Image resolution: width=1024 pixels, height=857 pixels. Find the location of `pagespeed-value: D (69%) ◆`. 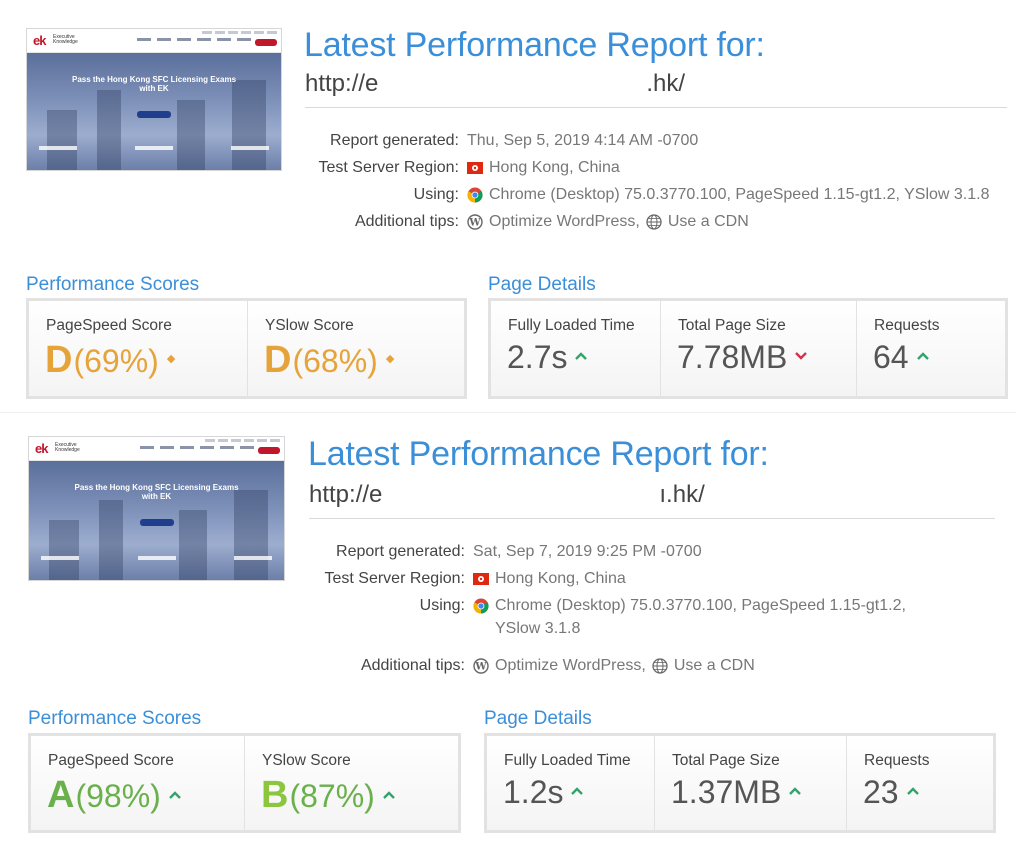

pagespeed-value: D (69%) ◆ is located at coordinates (110, 360).